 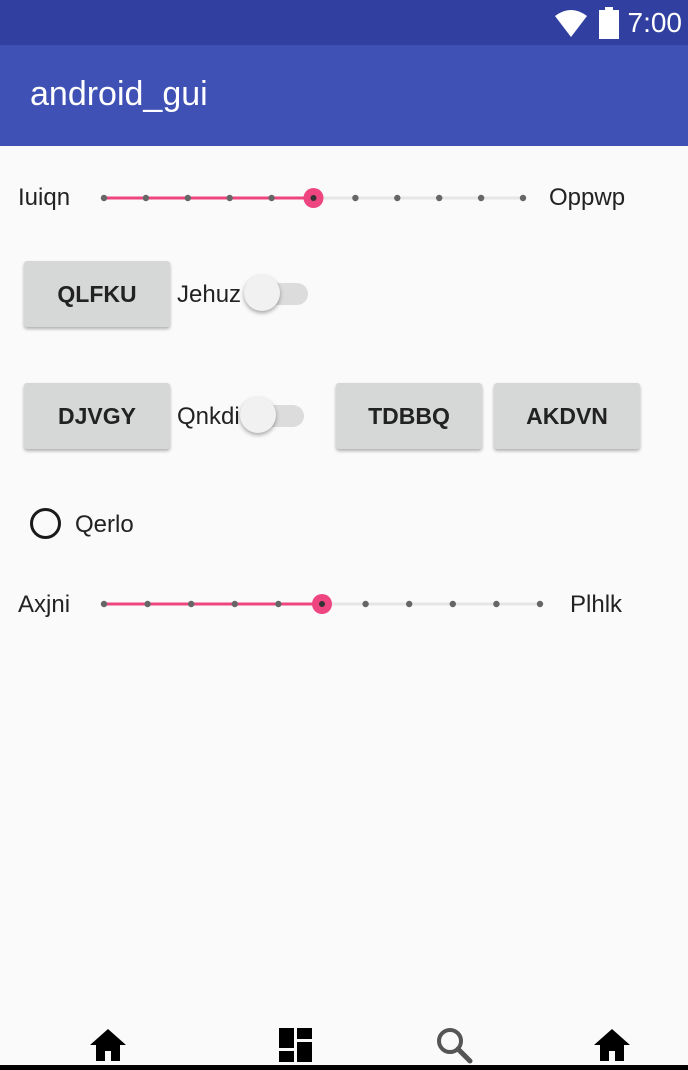 What do you see at coordinates (409, 416) in the screenshot?
I see `tdbbq-button: TDBBQ` at bounding box center [409, 416].